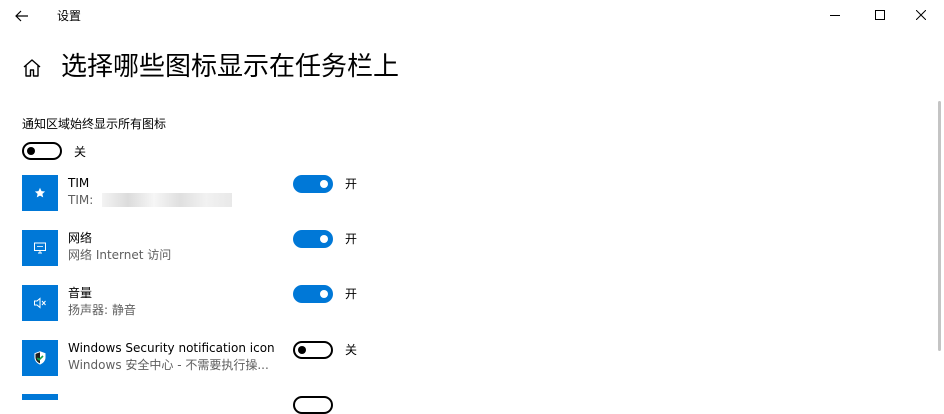  I want to click on shield-check-icon, so click(40, 358).